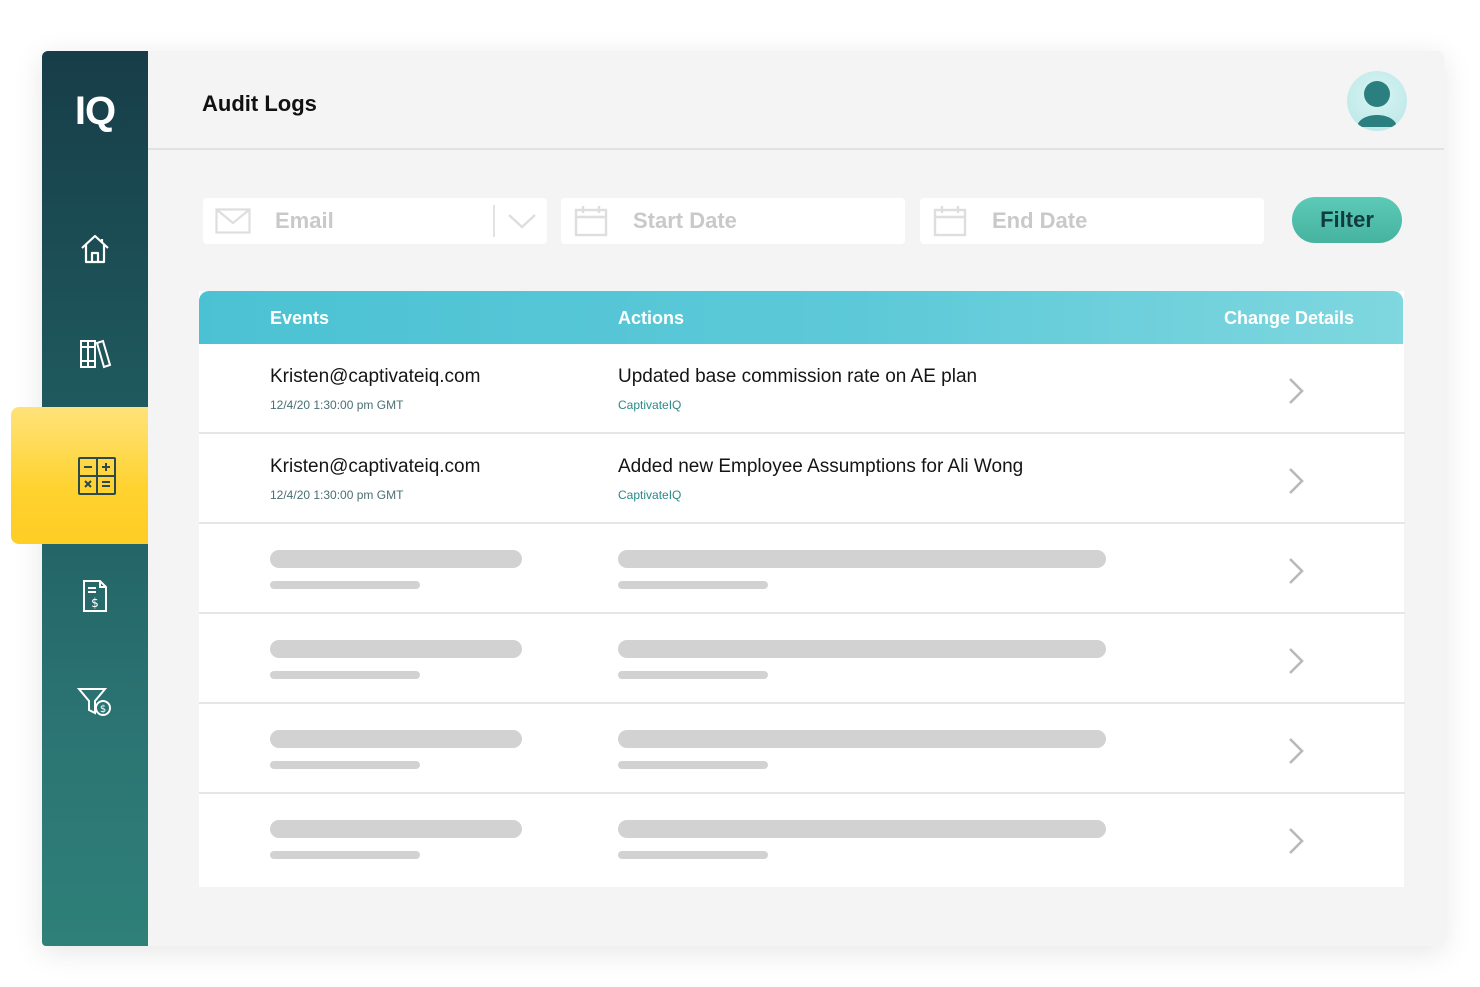 Image resolution: width=1480 pixels, height=987 pixels. I want to click on library-icon, so click(96, 354).